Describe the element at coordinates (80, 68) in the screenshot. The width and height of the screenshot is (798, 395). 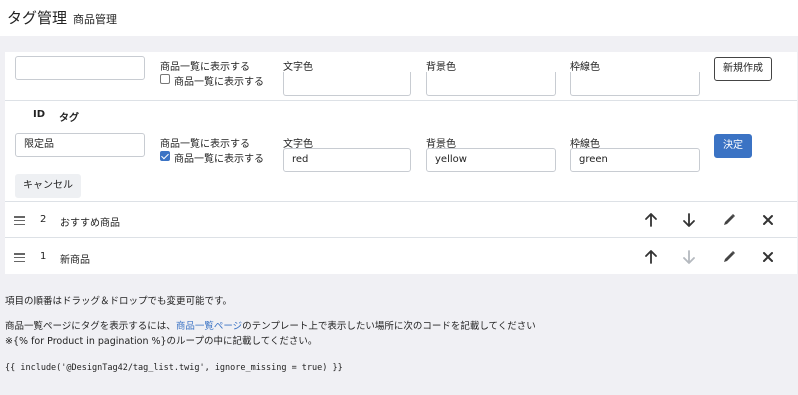
I see `new-tag-name-input` at that location.